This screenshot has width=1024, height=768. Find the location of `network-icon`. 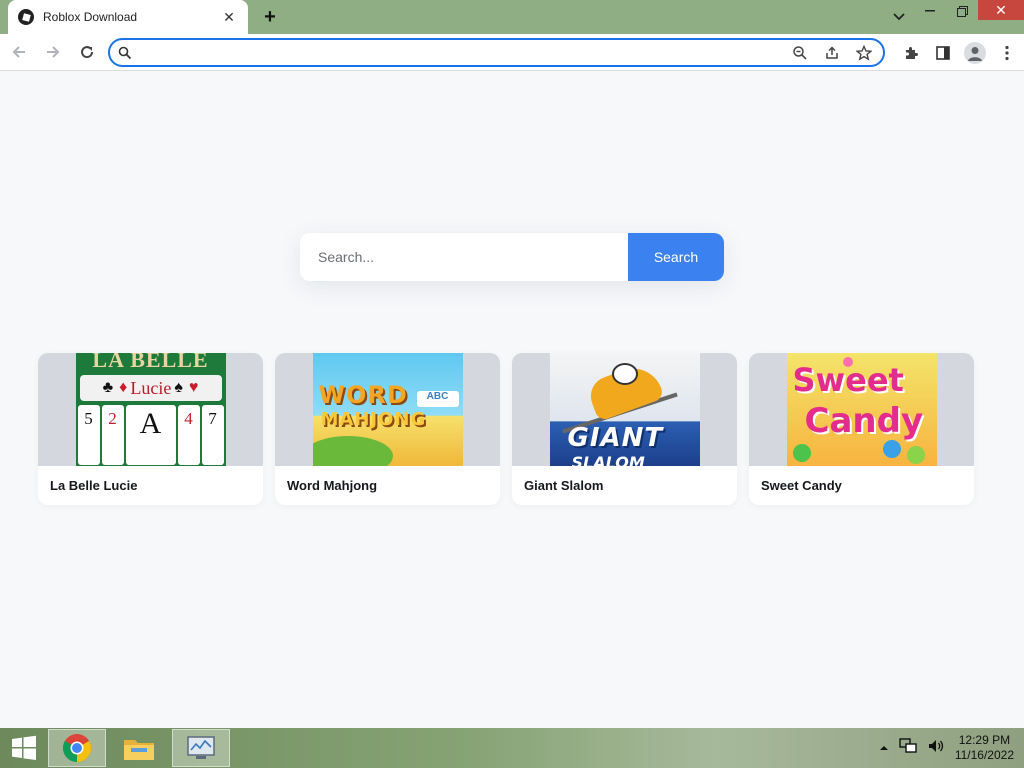

network-icon is located at coordinates (908, 748).